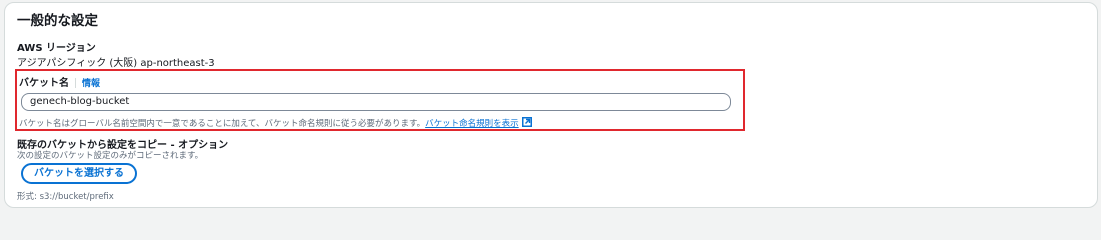 This screenshot has width=1101, height=240. Describe the element at coordinates (116, 63) in the screenshot. I see `region-value: アジアパシフィック (大阪) ap-northeast-3` at that location.